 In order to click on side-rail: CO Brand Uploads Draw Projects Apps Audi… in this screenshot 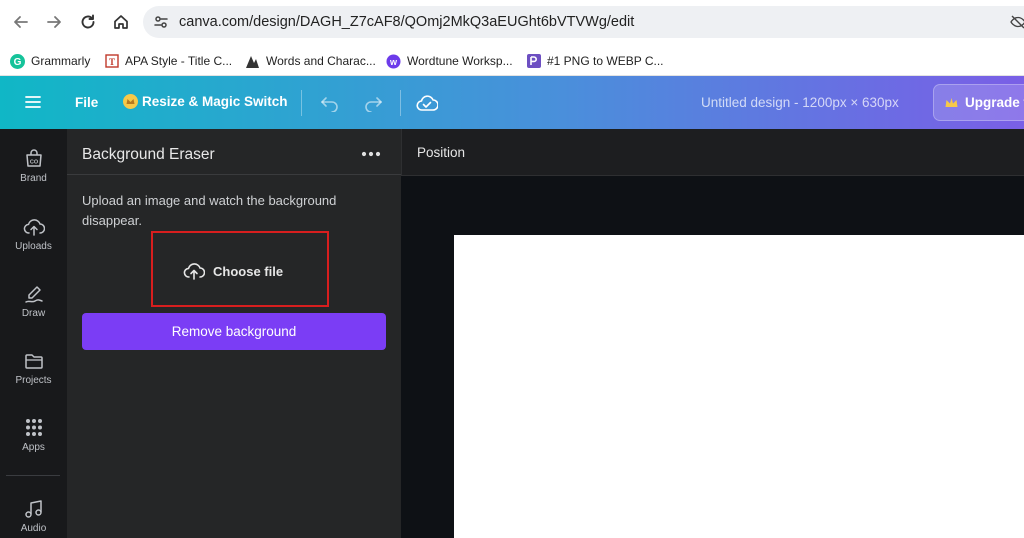, I will do `click(33, 333)`.